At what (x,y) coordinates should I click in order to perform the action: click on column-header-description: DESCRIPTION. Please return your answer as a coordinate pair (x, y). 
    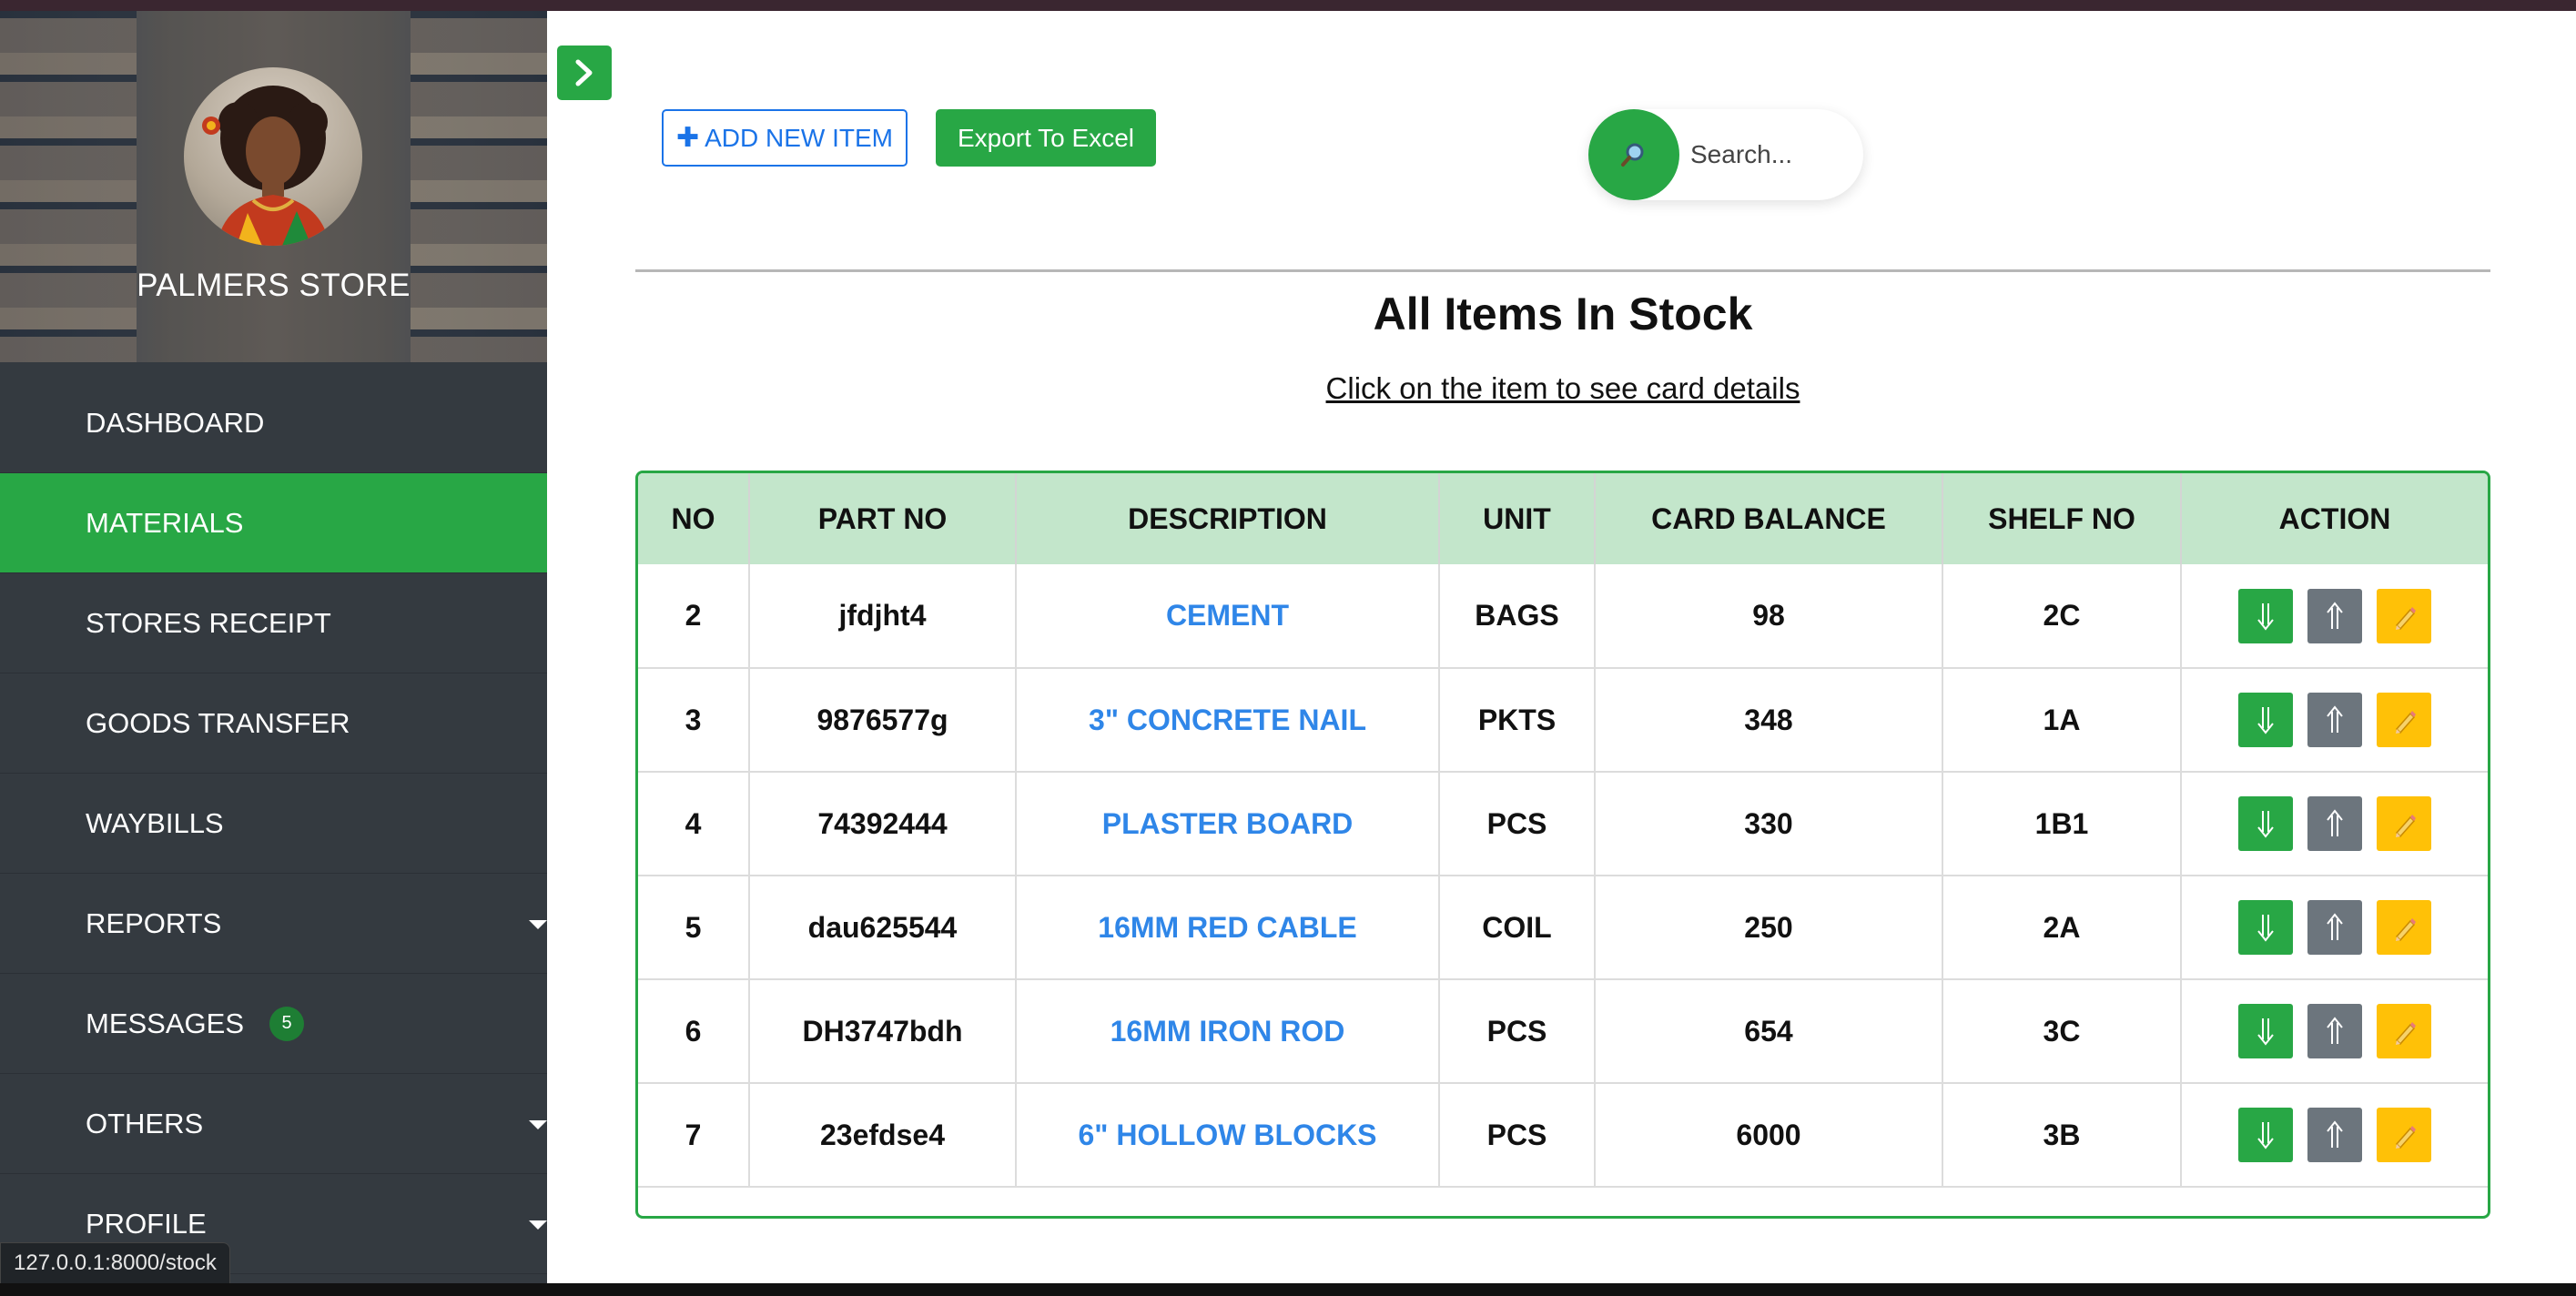
    Looking at the image, I should click on (1228, 518).